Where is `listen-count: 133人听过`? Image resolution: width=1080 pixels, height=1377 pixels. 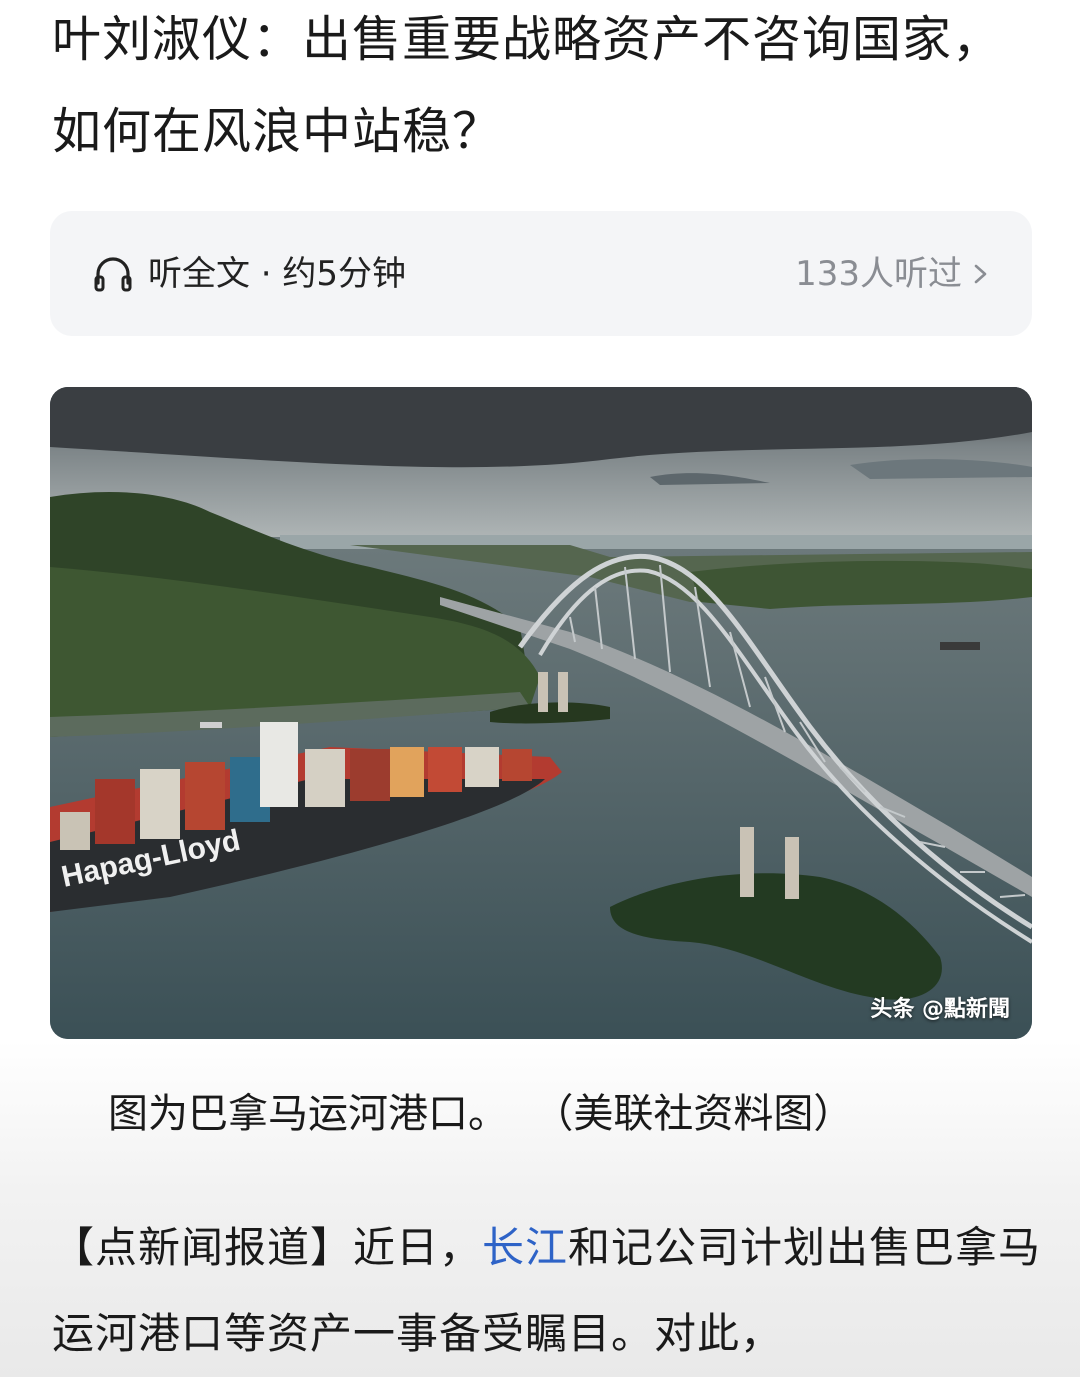
listen-count: 133人听过 is located at coordinates (878, 274).